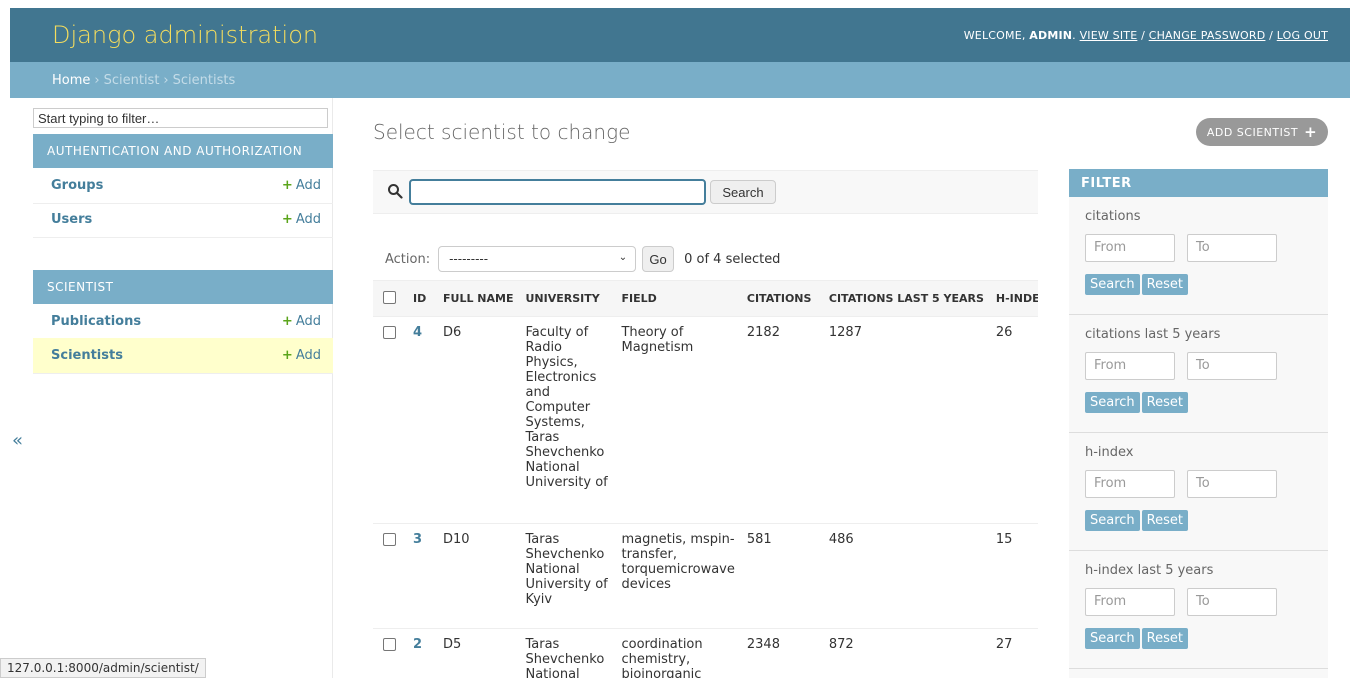 This screenshot has width=1360, height=678. What do you see at coordinates (77, 185) in the screenshot?
I see `sidebar-item-label: Groups` at bounding box center [77, 185].